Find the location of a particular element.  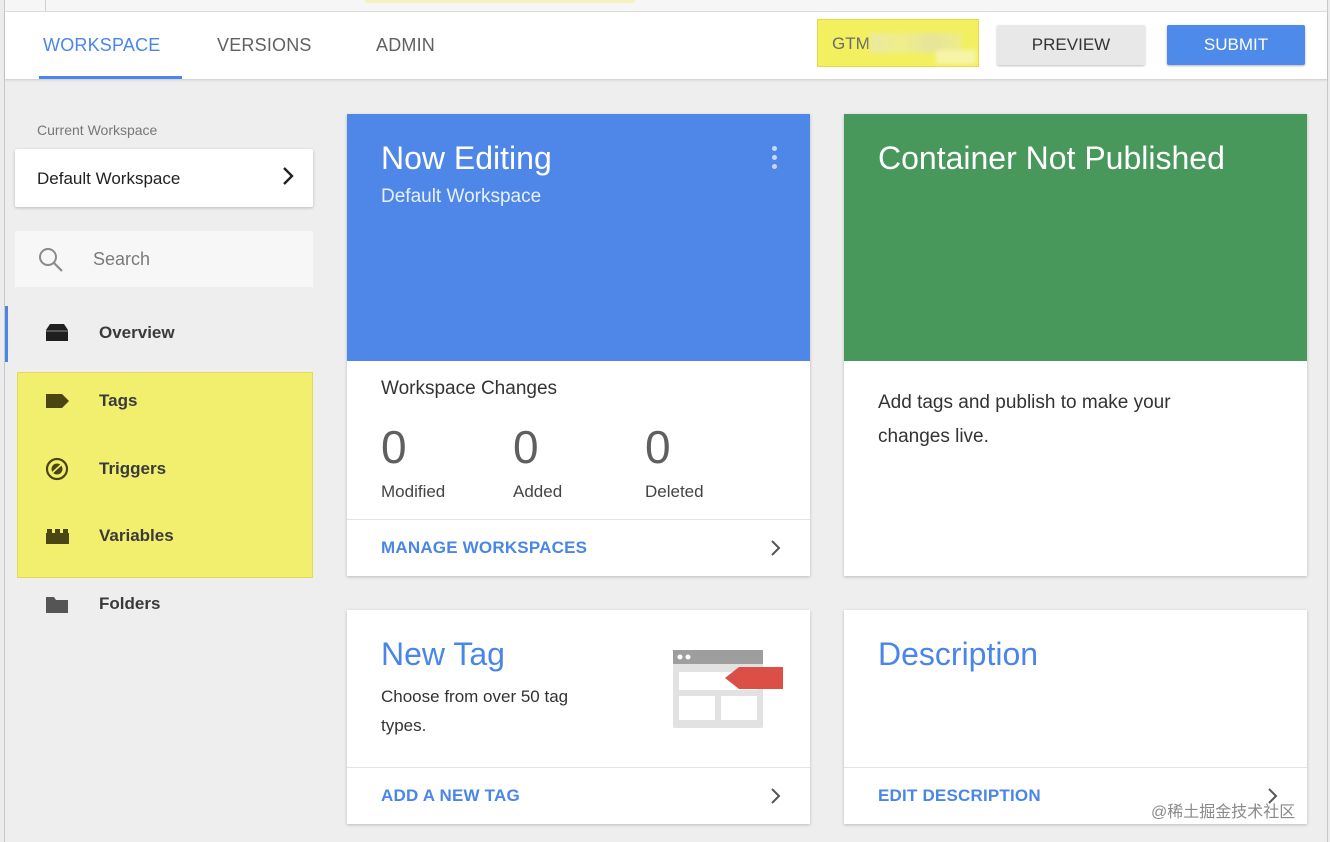

search-icon is located at coordinates (51, 262).